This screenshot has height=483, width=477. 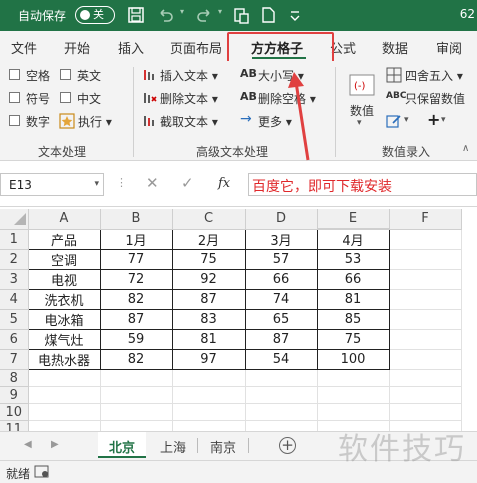 What do you see at coordinates (268, 15) in the screenshot?
I see `new-file-icon` at bounding box center [268, 15].